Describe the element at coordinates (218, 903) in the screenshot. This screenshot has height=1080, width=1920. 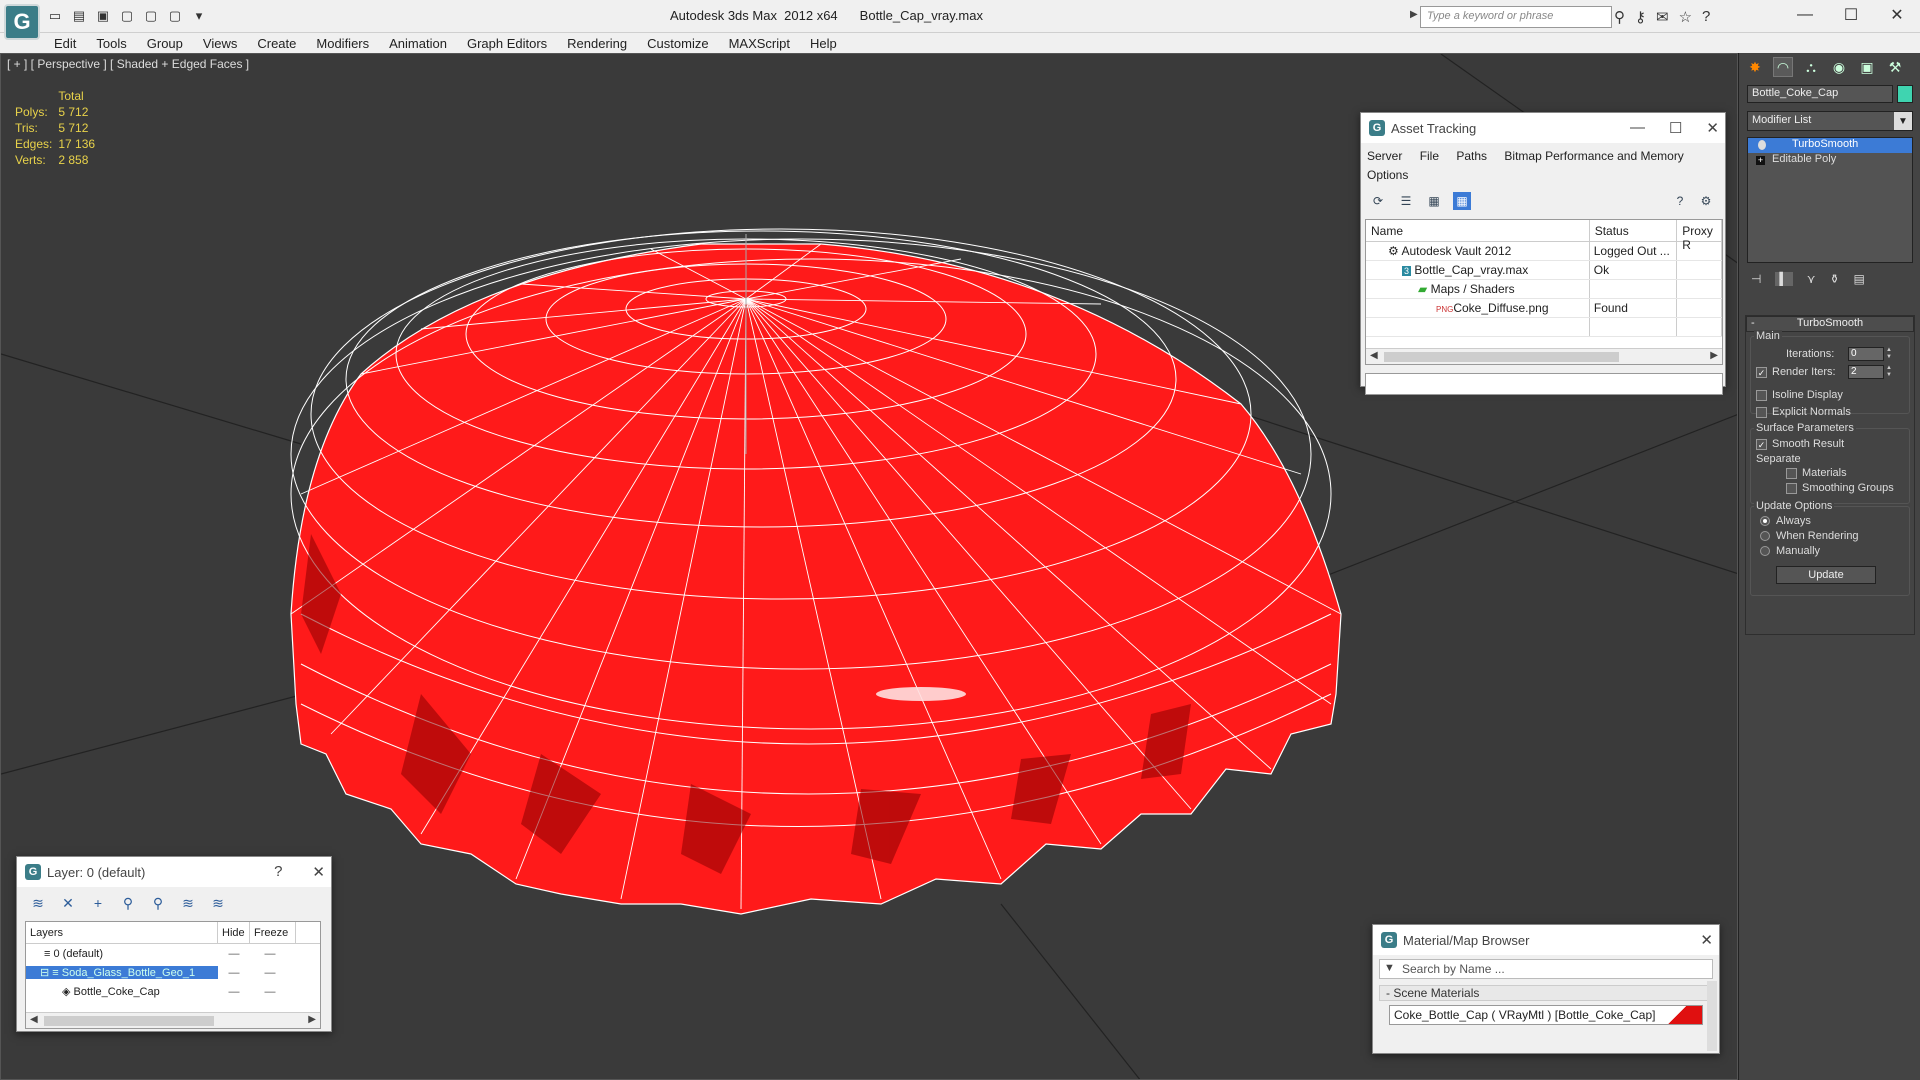
I see `freeze-all-icon: ≋` at that location.